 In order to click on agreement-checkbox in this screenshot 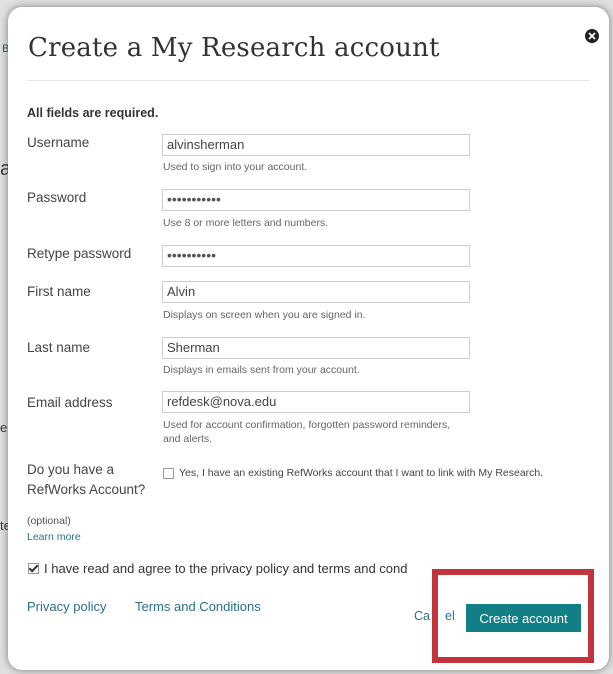, I will do `click(33, 568)`.